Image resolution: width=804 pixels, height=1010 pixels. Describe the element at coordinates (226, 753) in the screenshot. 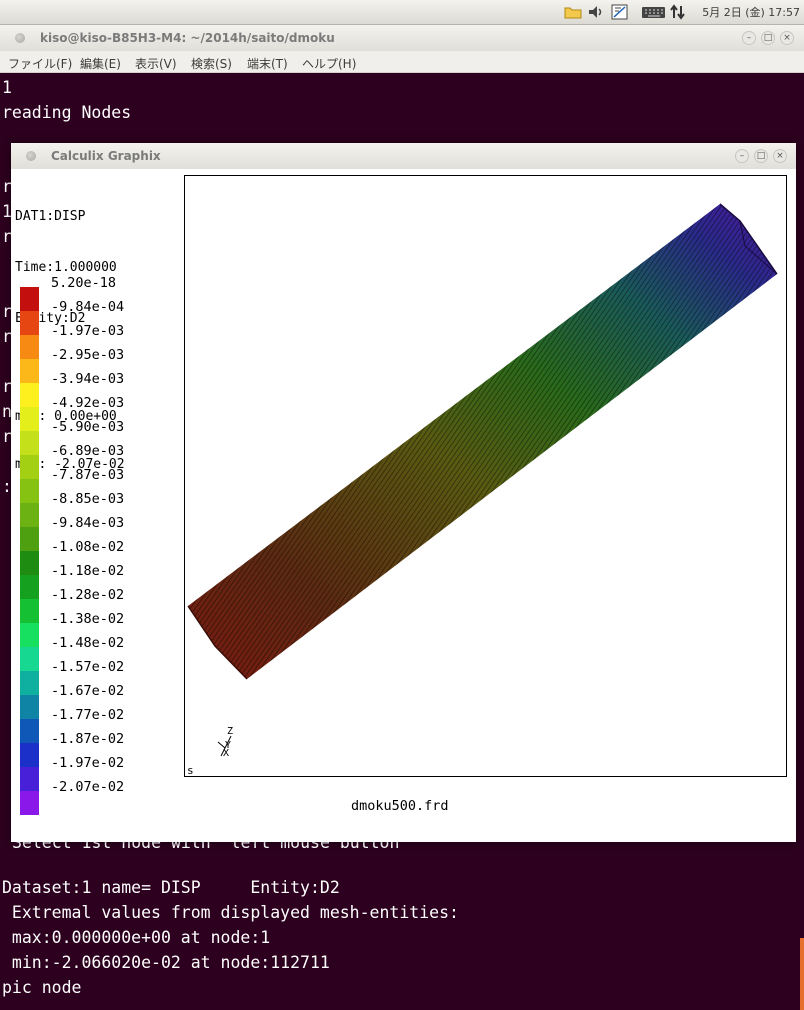

I see `axis-label-x: X` at that location.